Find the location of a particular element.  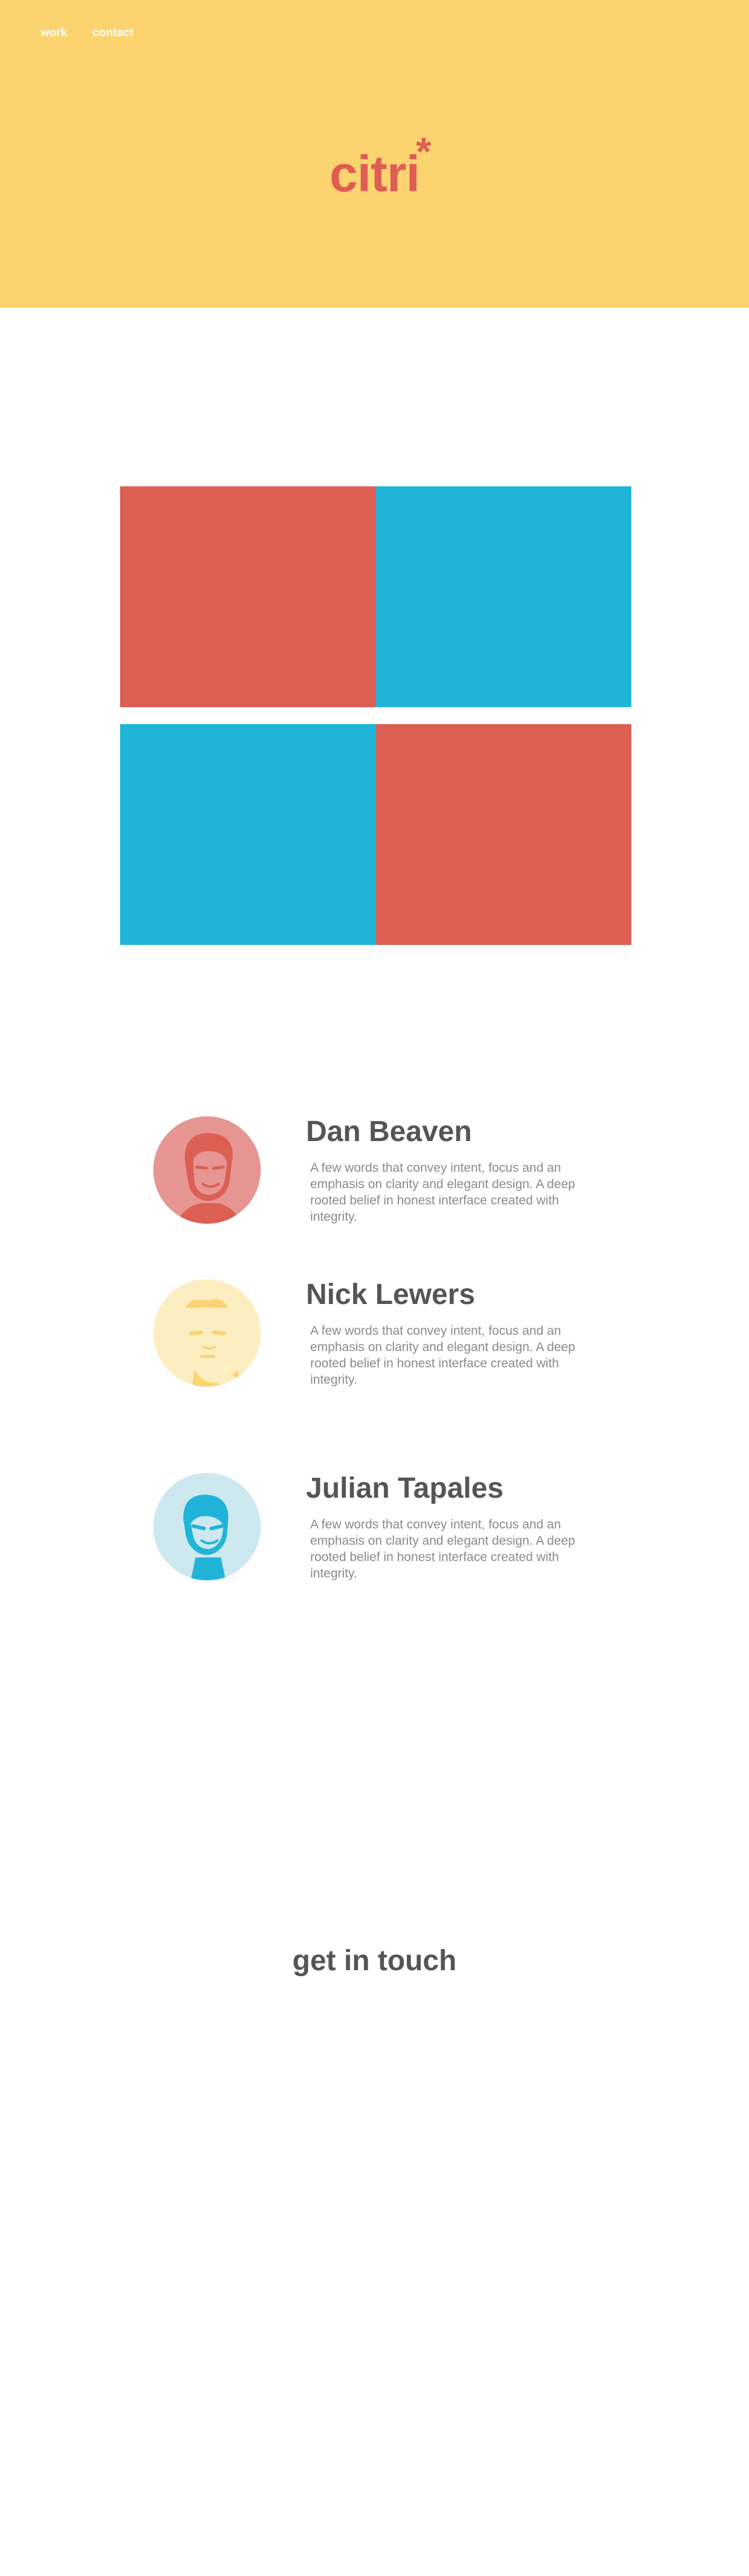

brand-wordmark: citri is located at coordinates (375, 173).